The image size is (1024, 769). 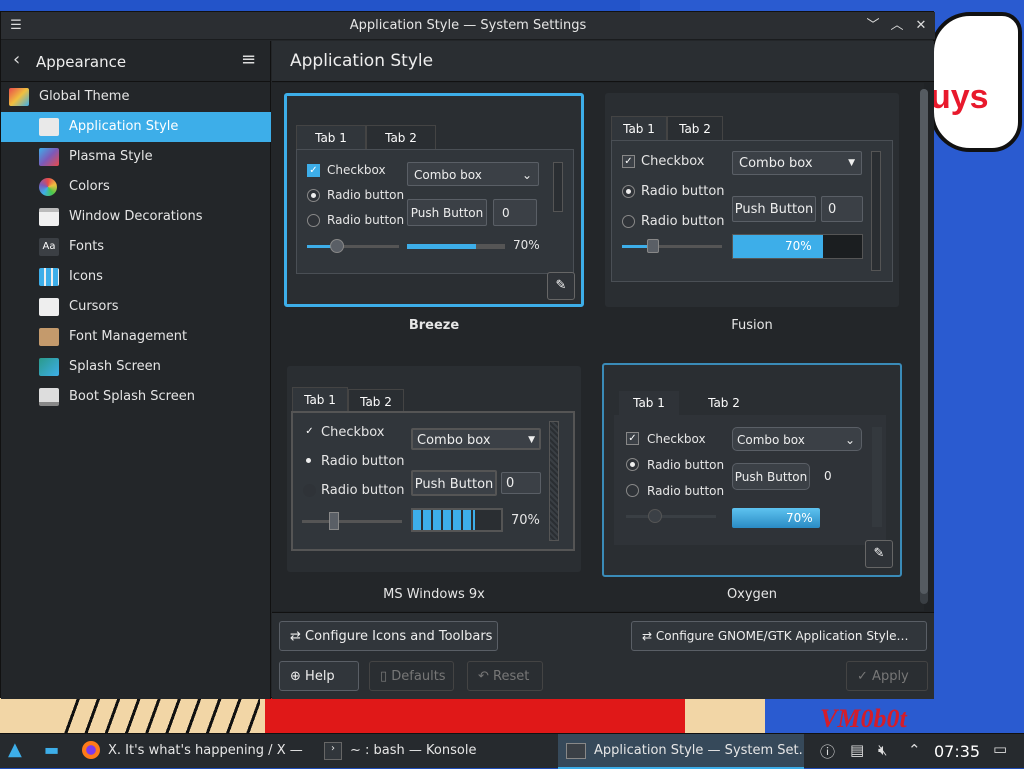 I want to click on main-scrollbar-thumb, so click(x=924, y=341).